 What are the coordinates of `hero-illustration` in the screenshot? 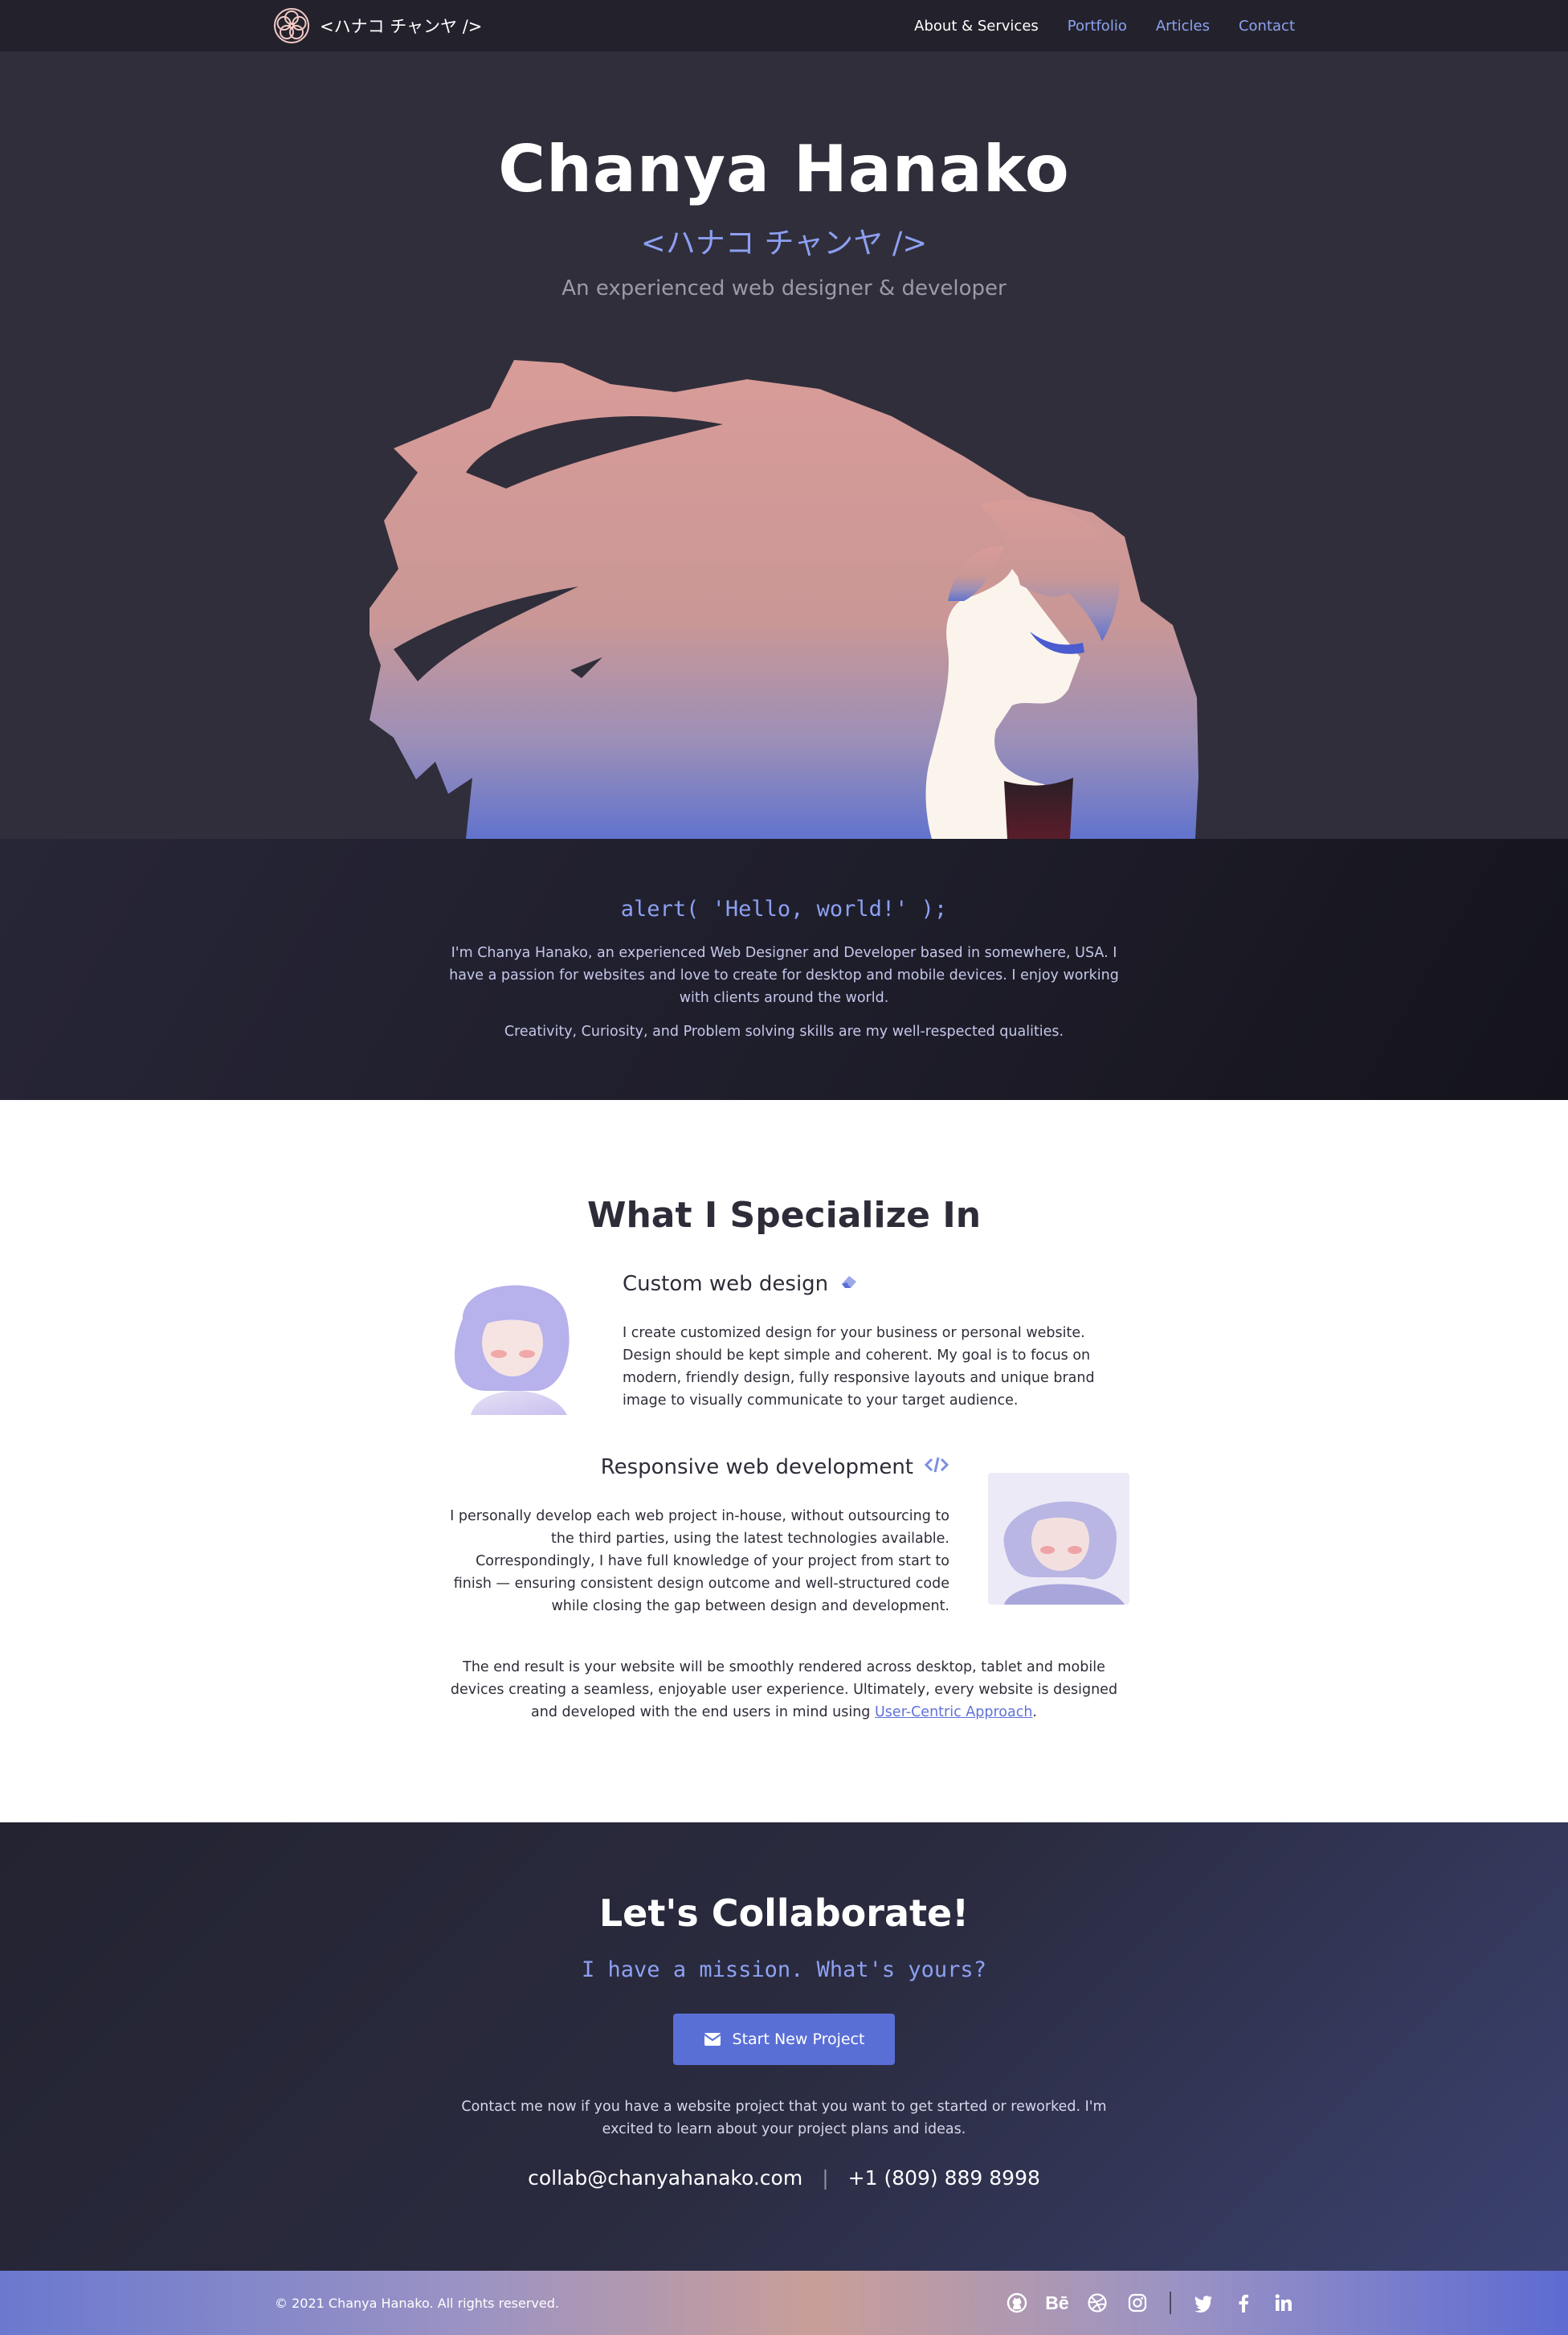 It's located at (784, 600).